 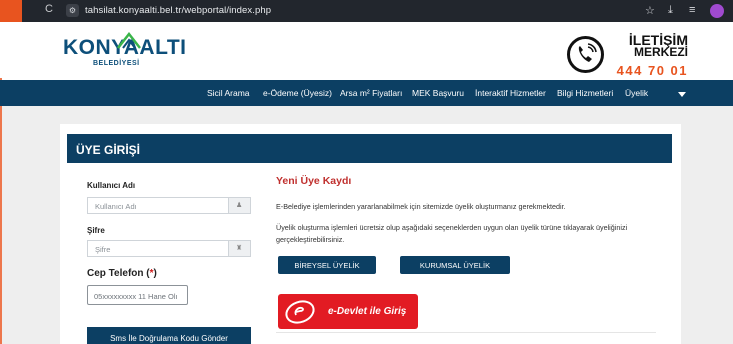 I want to click on password-input: Şifre ♜, so click(x=169, y=248).